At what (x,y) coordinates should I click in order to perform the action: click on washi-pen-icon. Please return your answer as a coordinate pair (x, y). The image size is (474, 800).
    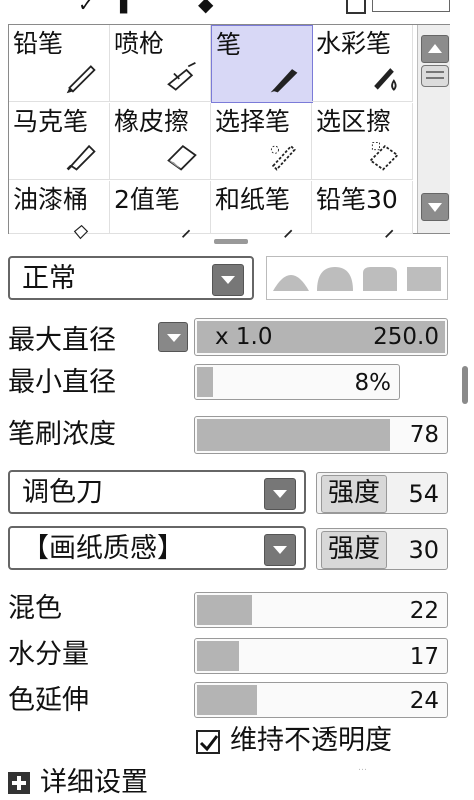
    Looking at the image, I should click on (288, 233).